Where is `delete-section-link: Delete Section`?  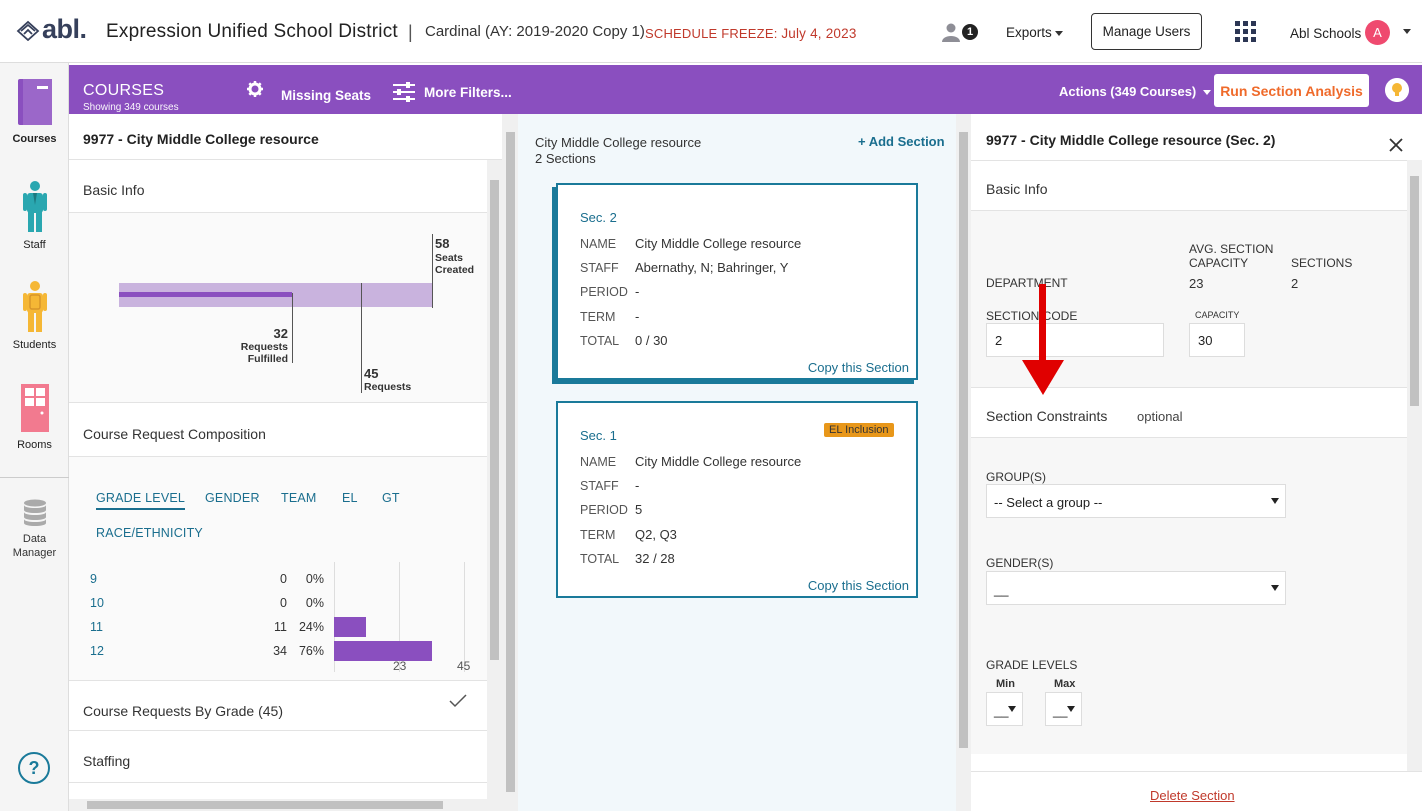 delete-section-link: Delete Section is located at coordinates (1192, 795).